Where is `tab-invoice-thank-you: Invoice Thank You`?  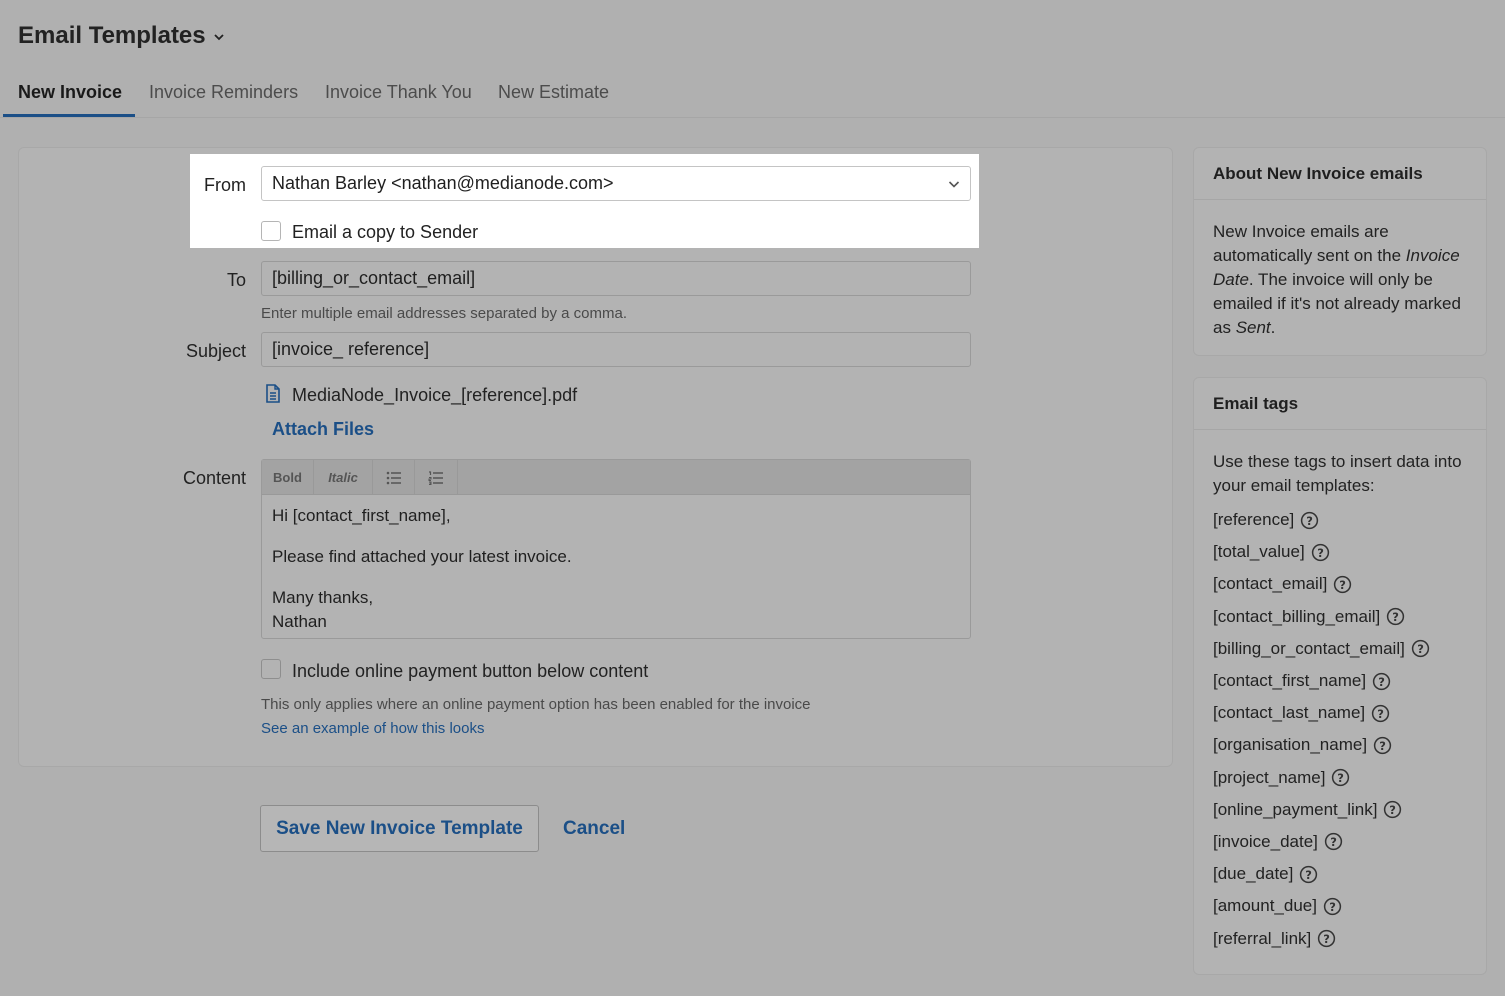
tab-invoice-thank-you: Invoice Thank You is located at coordinates (398, 99).